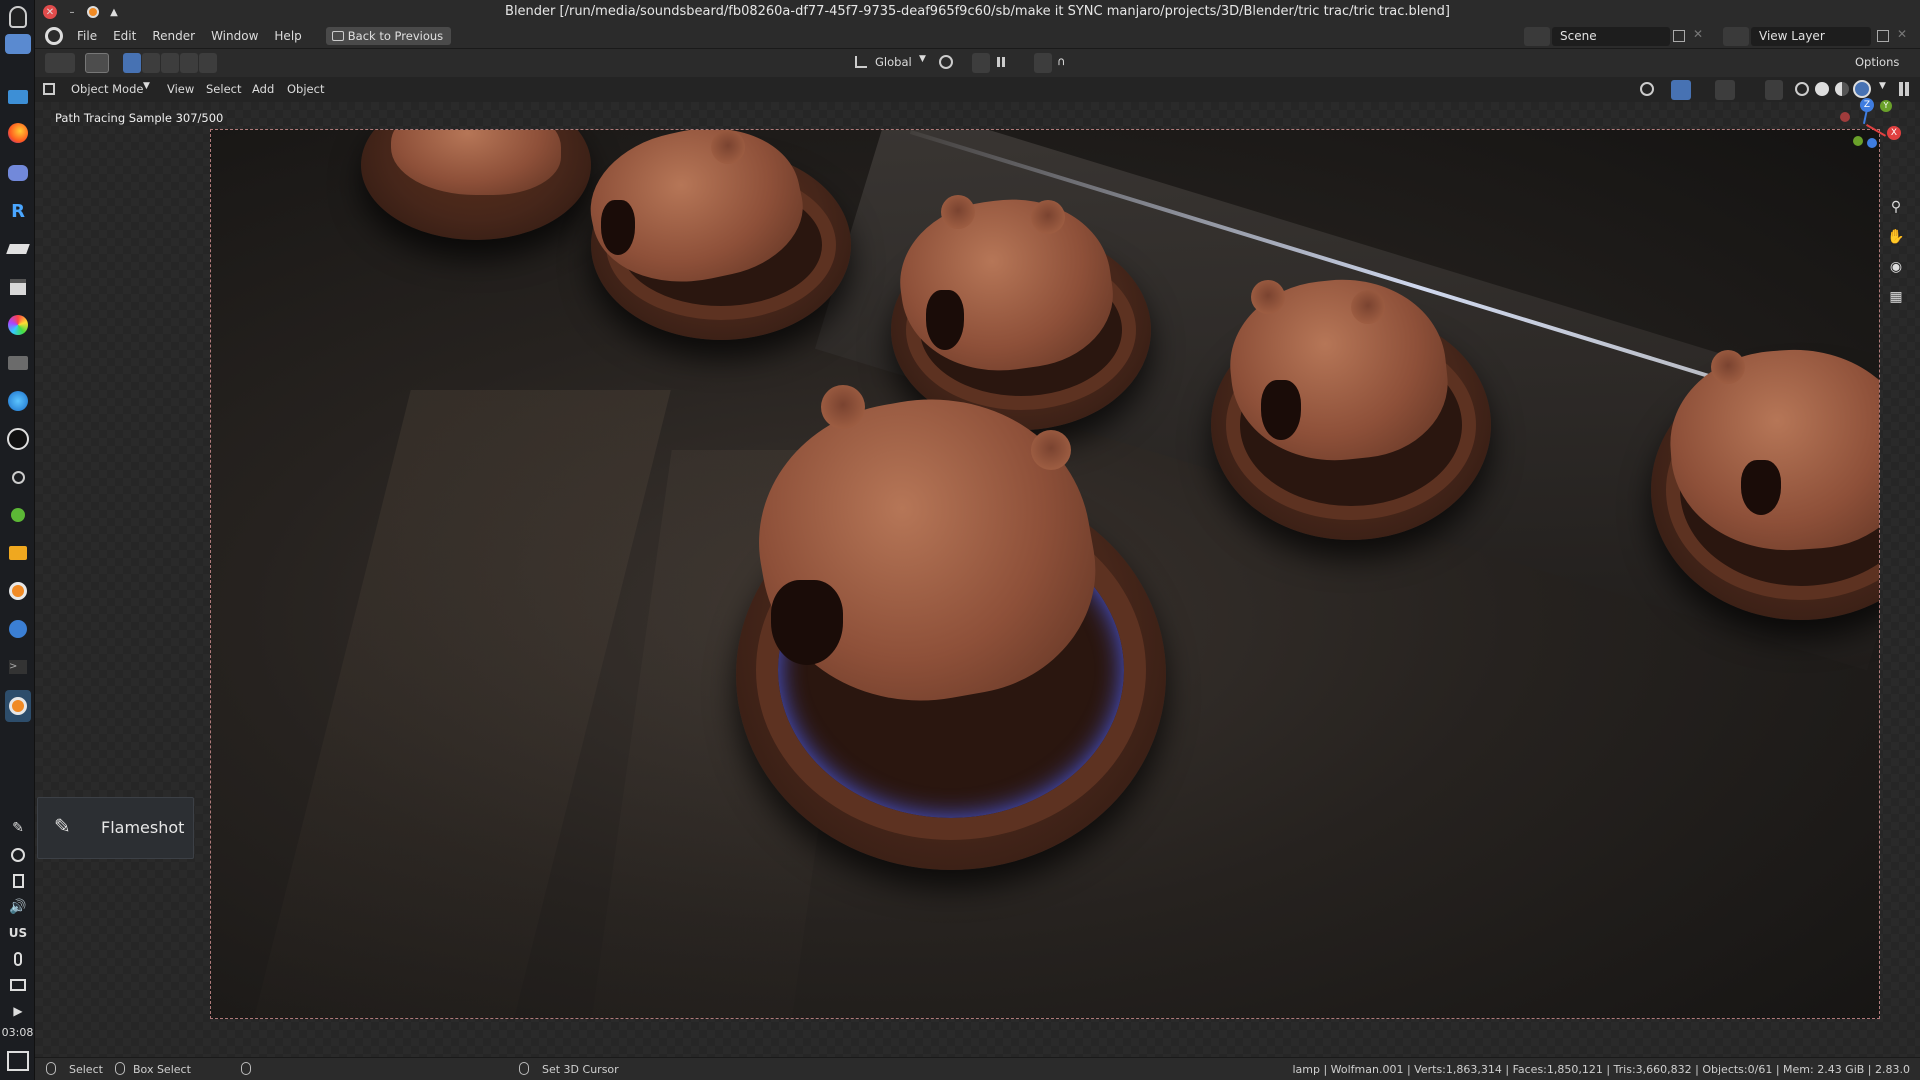 This screenshot has width=1920, height=1080. Describe the element at coordinates (1802, 89) in the screenshot. I see `wireframe-shading-icon` at that location.